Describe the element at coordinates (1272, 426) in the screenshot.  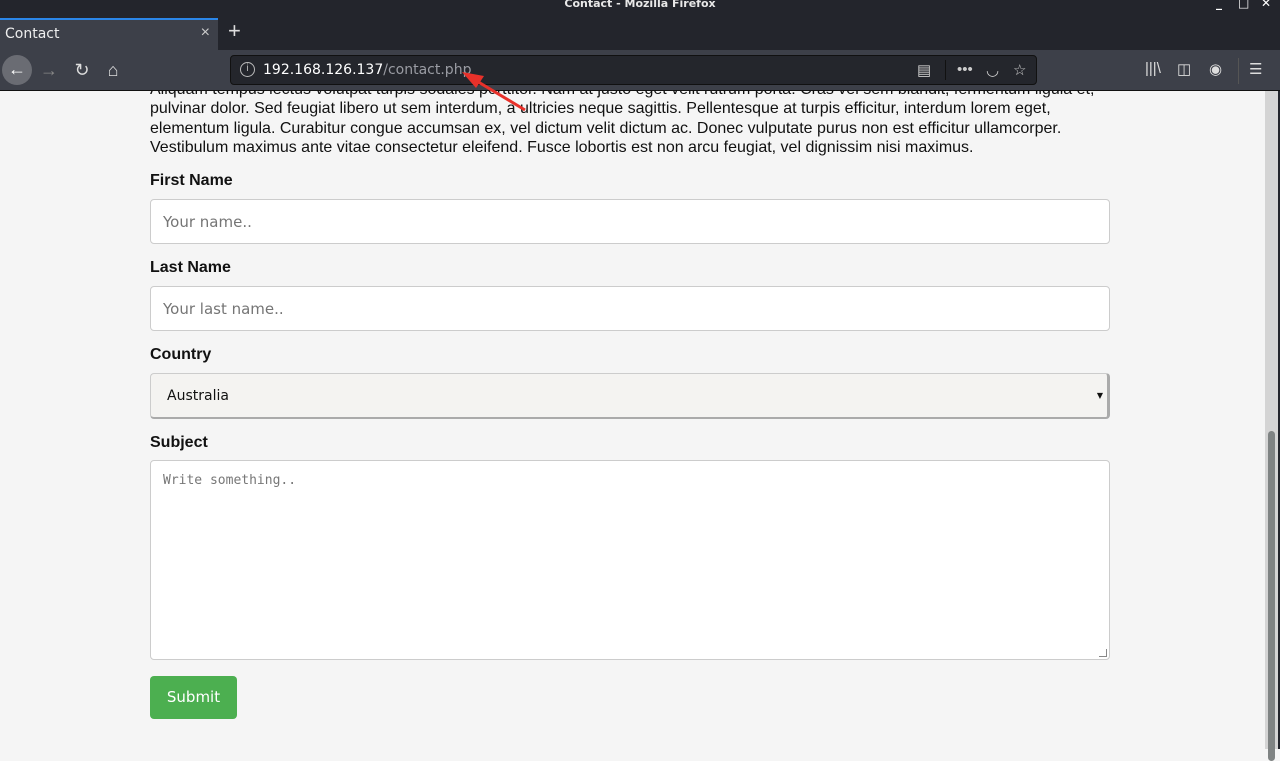
I see `scrollbar` at that location.